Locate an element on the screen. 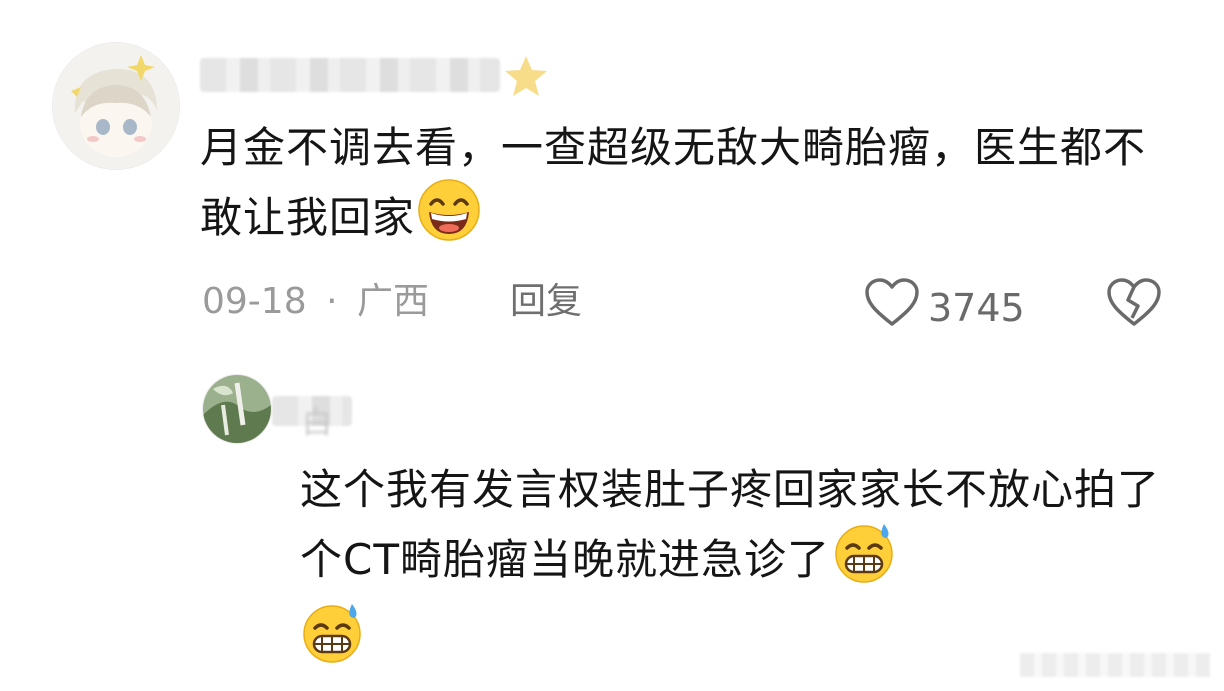 This screenshot has width=1224, height=691. username-redacted is located at coordinates (350, 75).